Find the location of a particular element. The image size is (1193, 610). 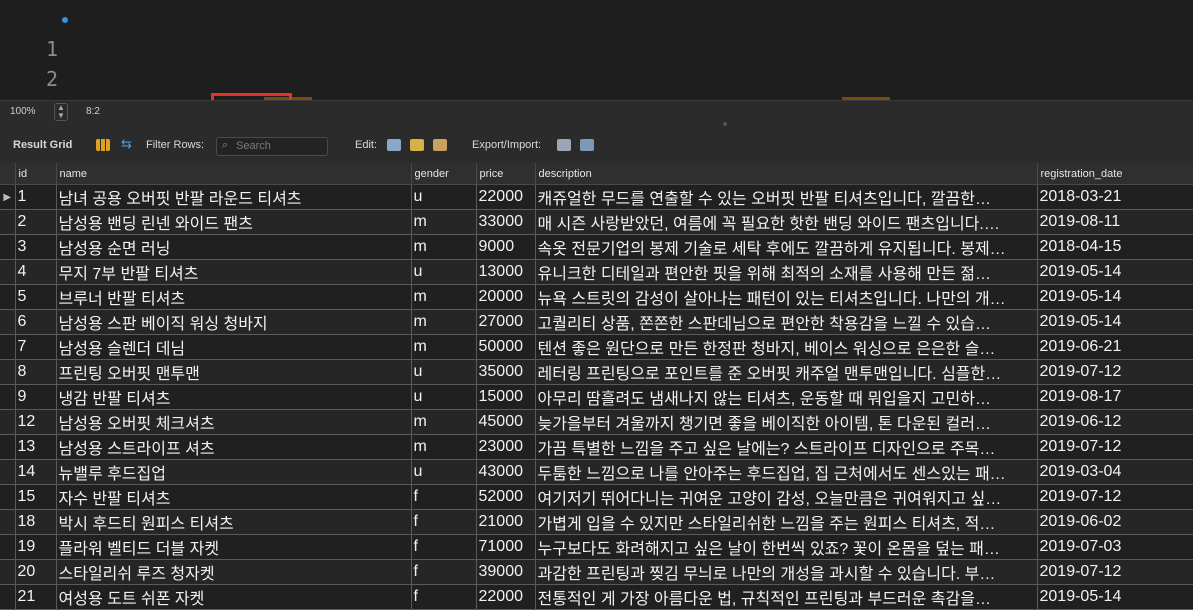

column-header-description: description is located at coordinates (786, 174).